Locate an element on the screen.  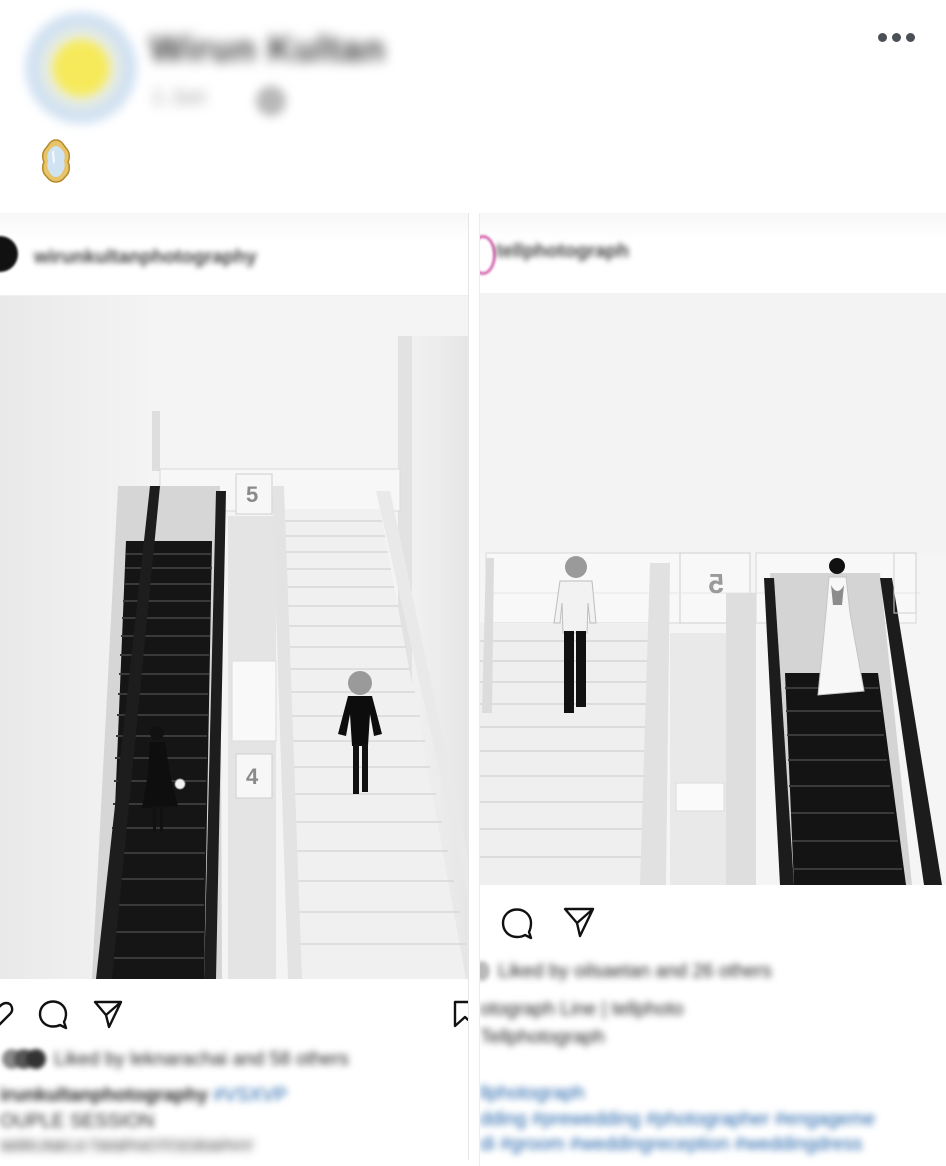
more-options-button is located at coordinates (896, 37).